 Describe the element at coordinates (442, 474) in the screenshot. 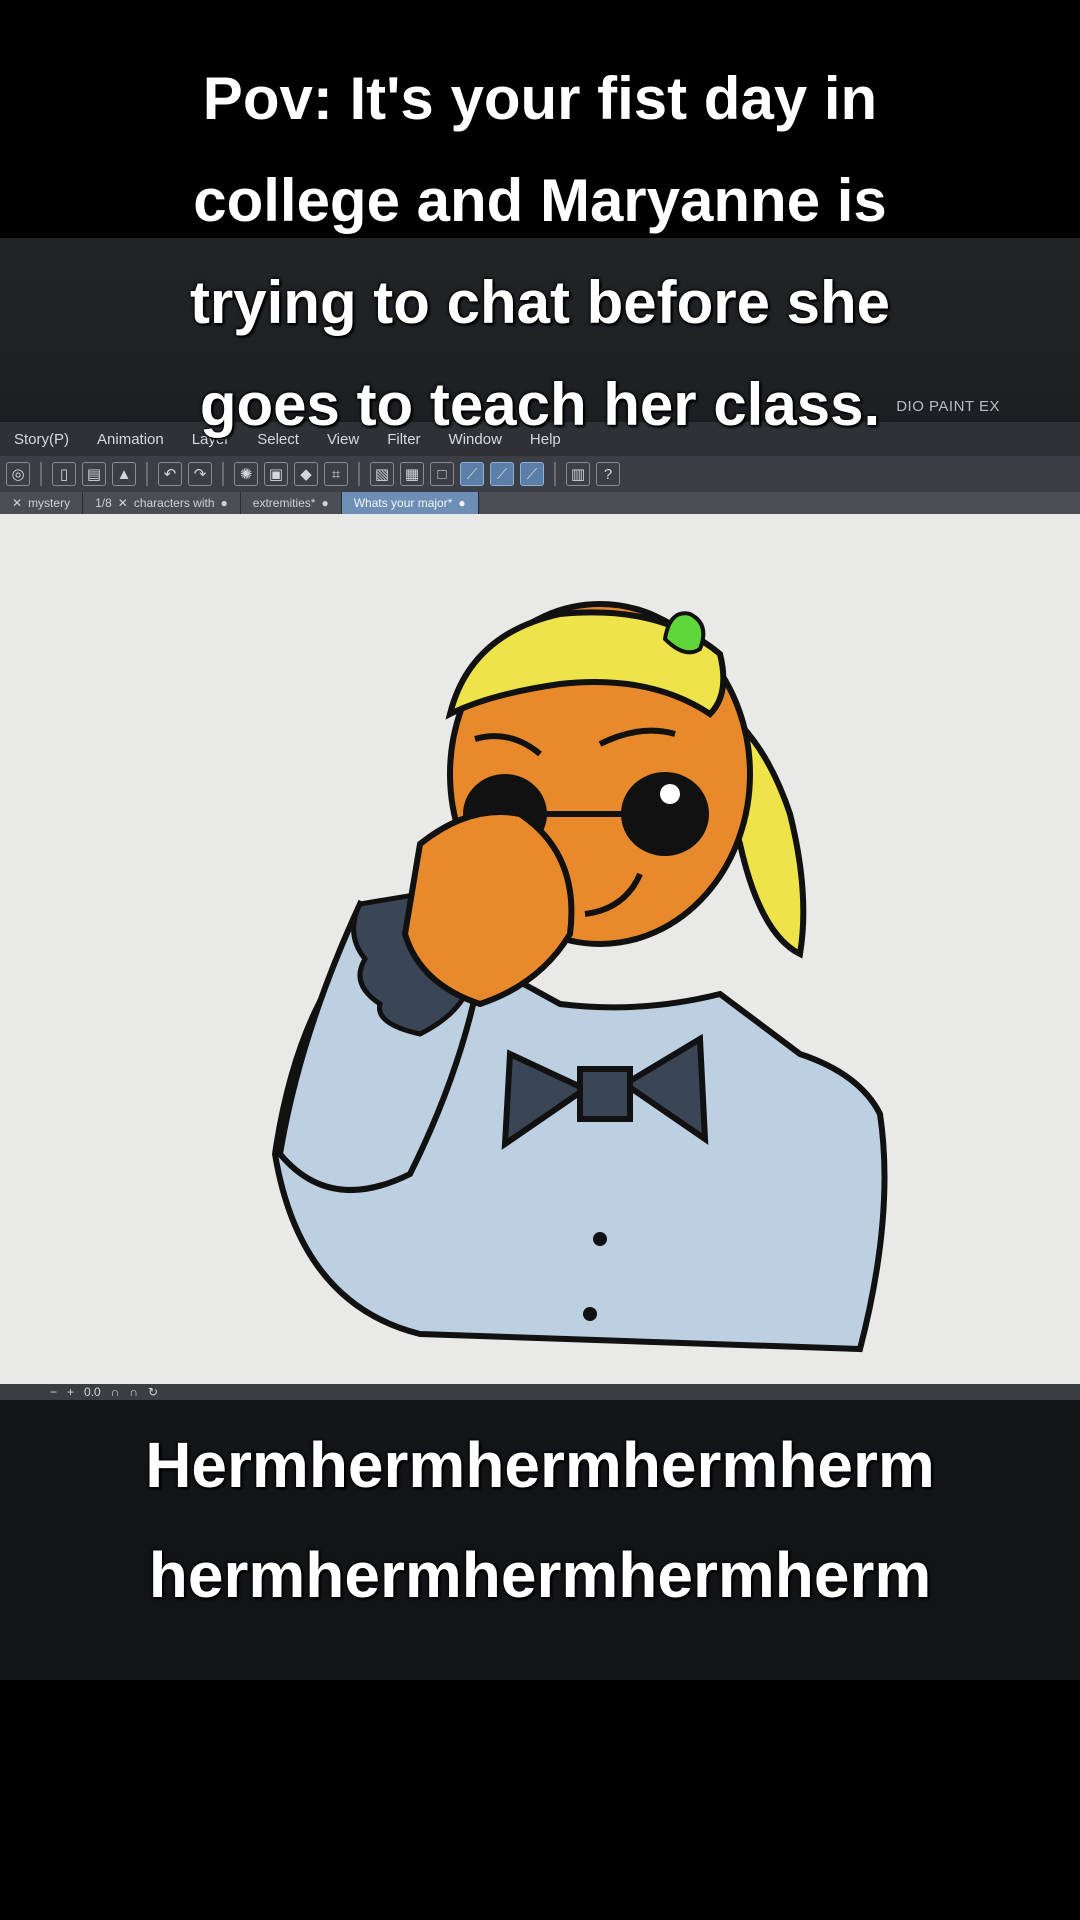

I see `frame-icon: □` at that location.